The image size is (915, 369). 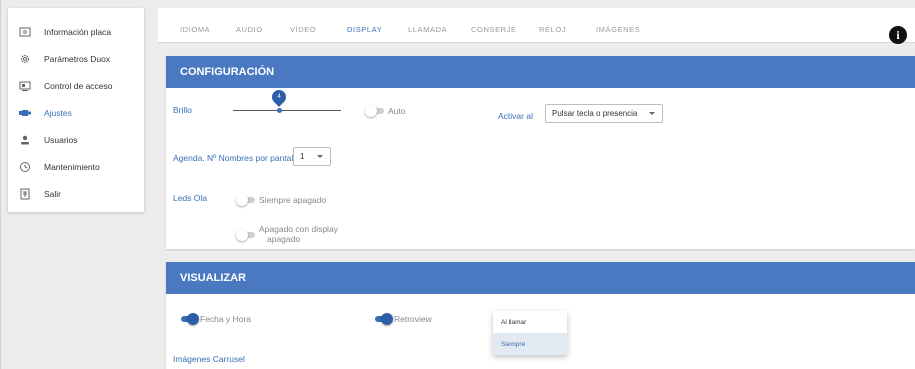 What do you see at coordinates (595, 113) in the screenshot?
I see `activar-al-value: Pulsar tecla o presencia` at bounding box center [595, 113].